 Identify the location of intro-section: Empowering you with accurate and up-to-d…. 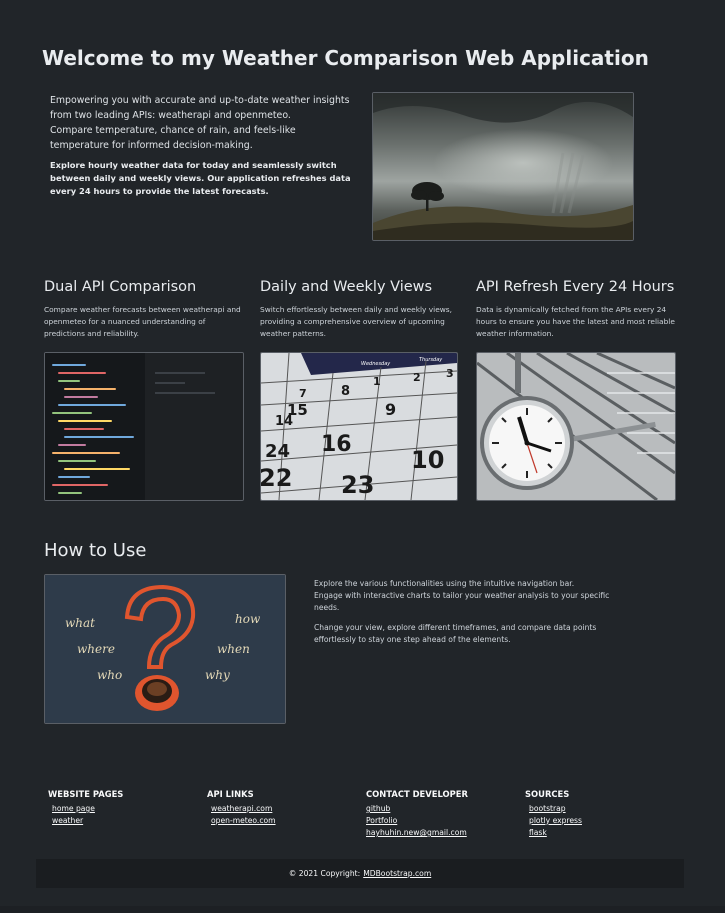
(202, 145).